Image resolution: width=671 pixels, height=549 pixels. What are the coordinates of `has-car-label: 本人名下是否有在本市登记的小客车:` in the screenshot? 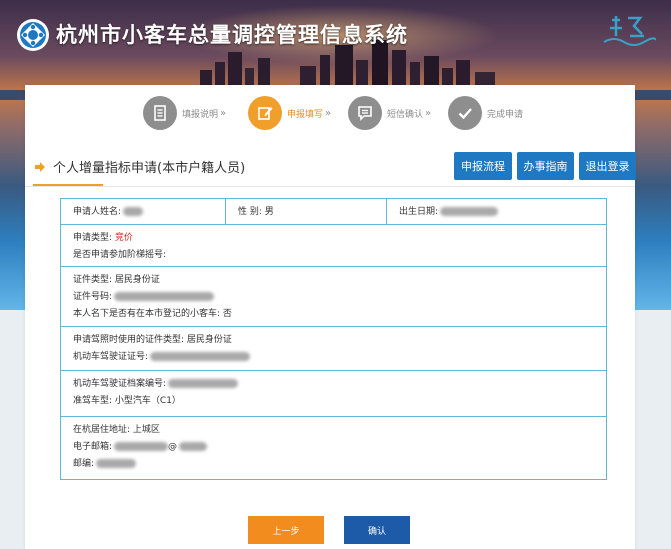 It's located at (147, 314).